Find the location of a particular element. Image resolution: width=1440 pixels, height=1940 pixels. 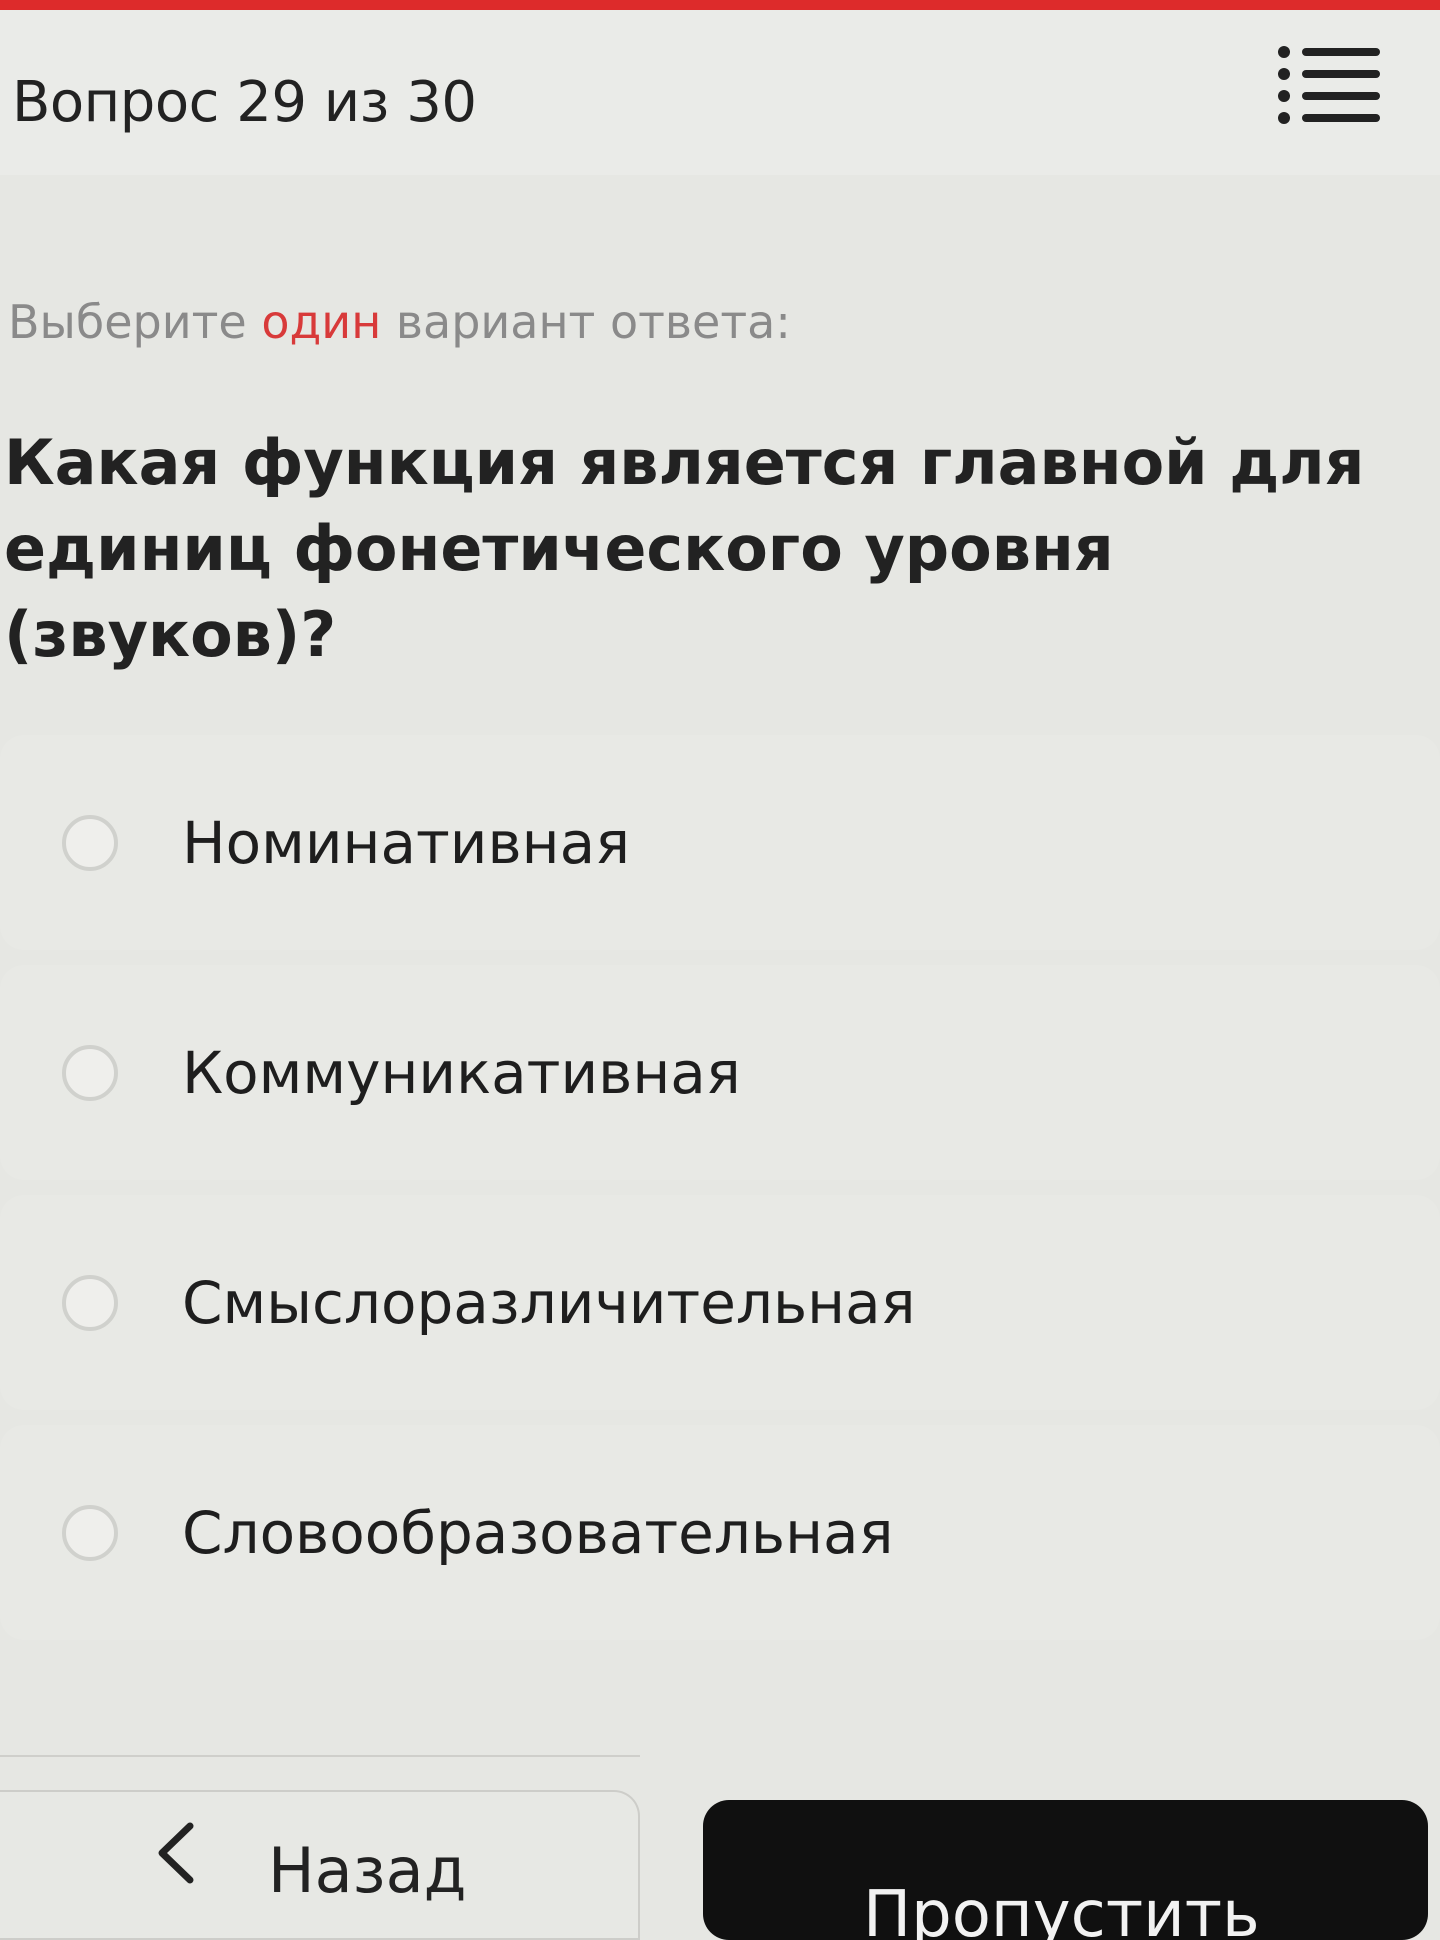

answer-instruction: Выберите один вариант ответа: is located at coordinates (399, 322).